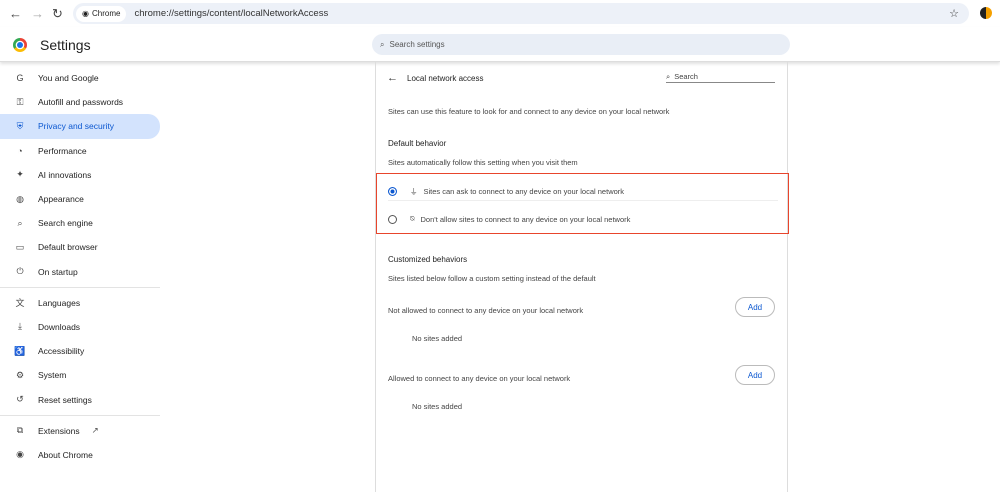 The height and width of the screenshot is (492, 1000). I want to click on add-not-allowed-button: Add, so click(755, 307).